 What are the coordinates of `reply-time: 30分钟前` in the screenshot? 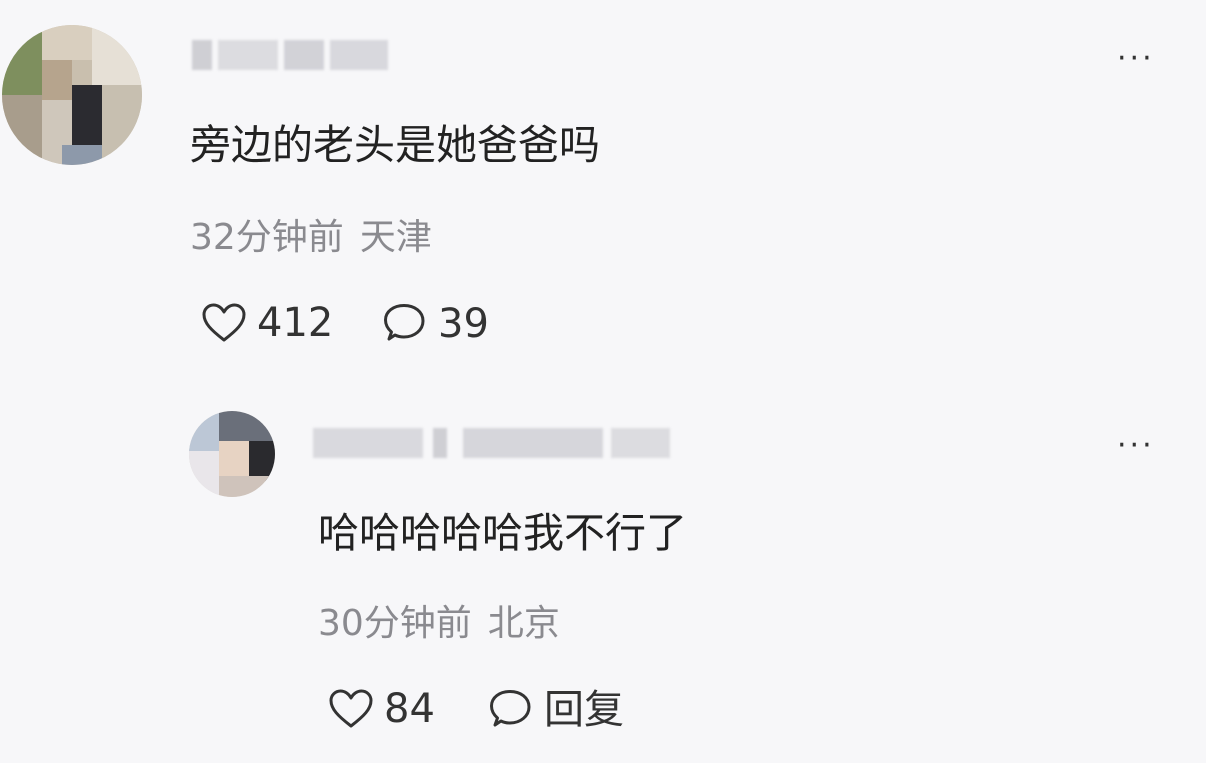 It's located at (395, 623).